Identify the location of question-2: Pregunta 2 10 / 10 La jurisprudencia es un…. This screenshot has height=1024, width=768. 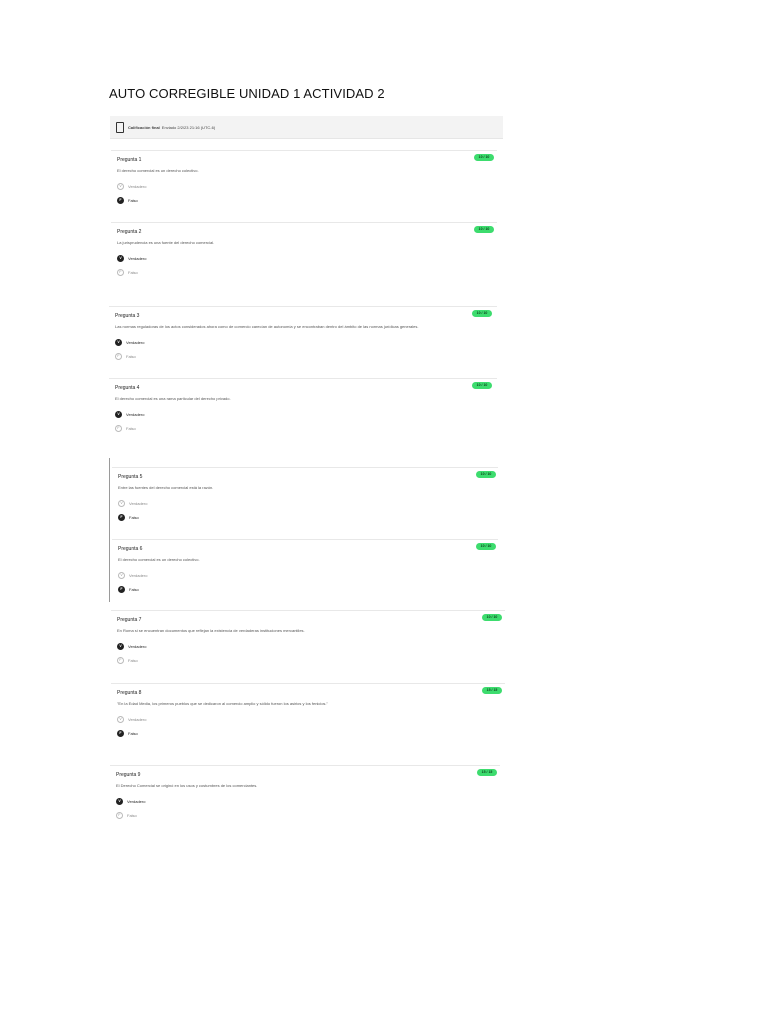
(304, 255).